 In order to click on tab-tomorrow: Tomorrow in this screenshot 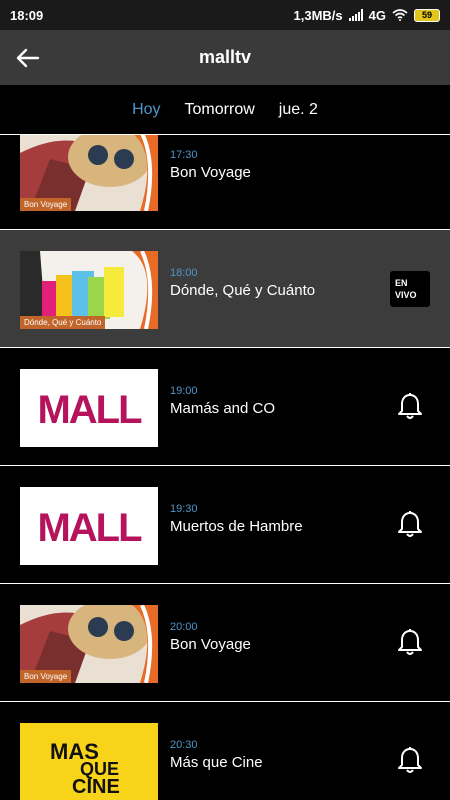, I will do `click(220, 110)`.